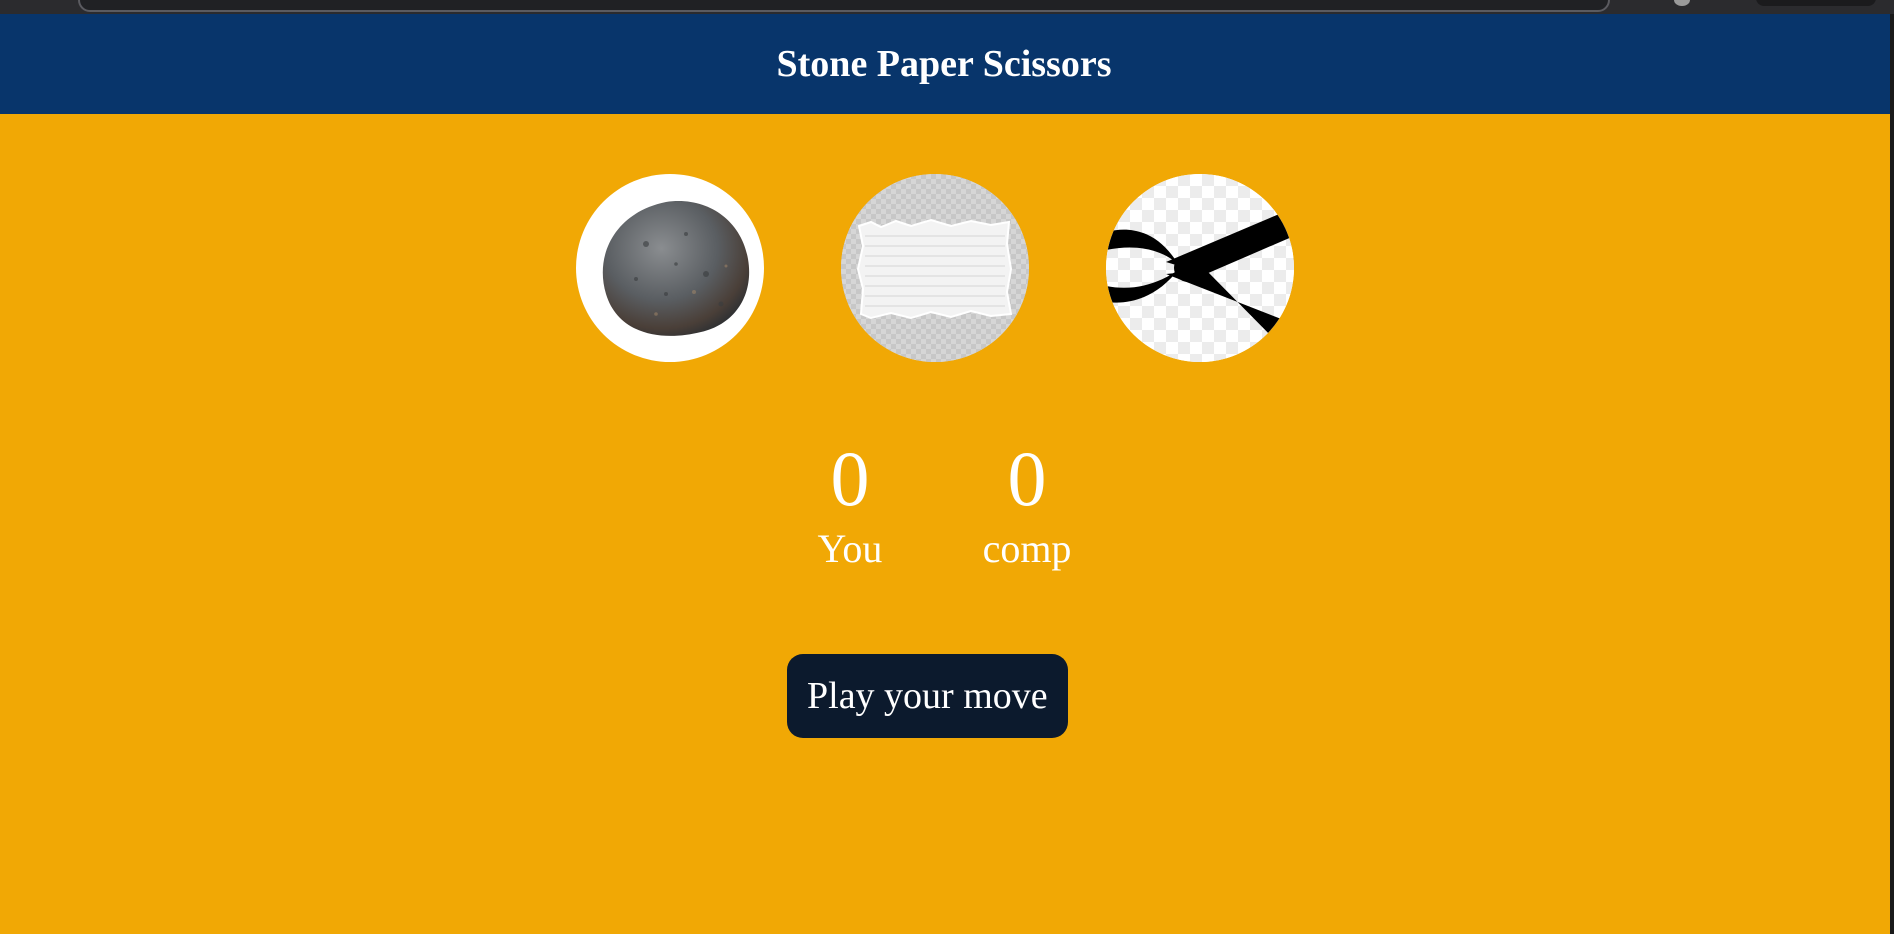 This screenshot has width=1894, height=934. I want to click on status-message: Play your move, so click(927, 696).